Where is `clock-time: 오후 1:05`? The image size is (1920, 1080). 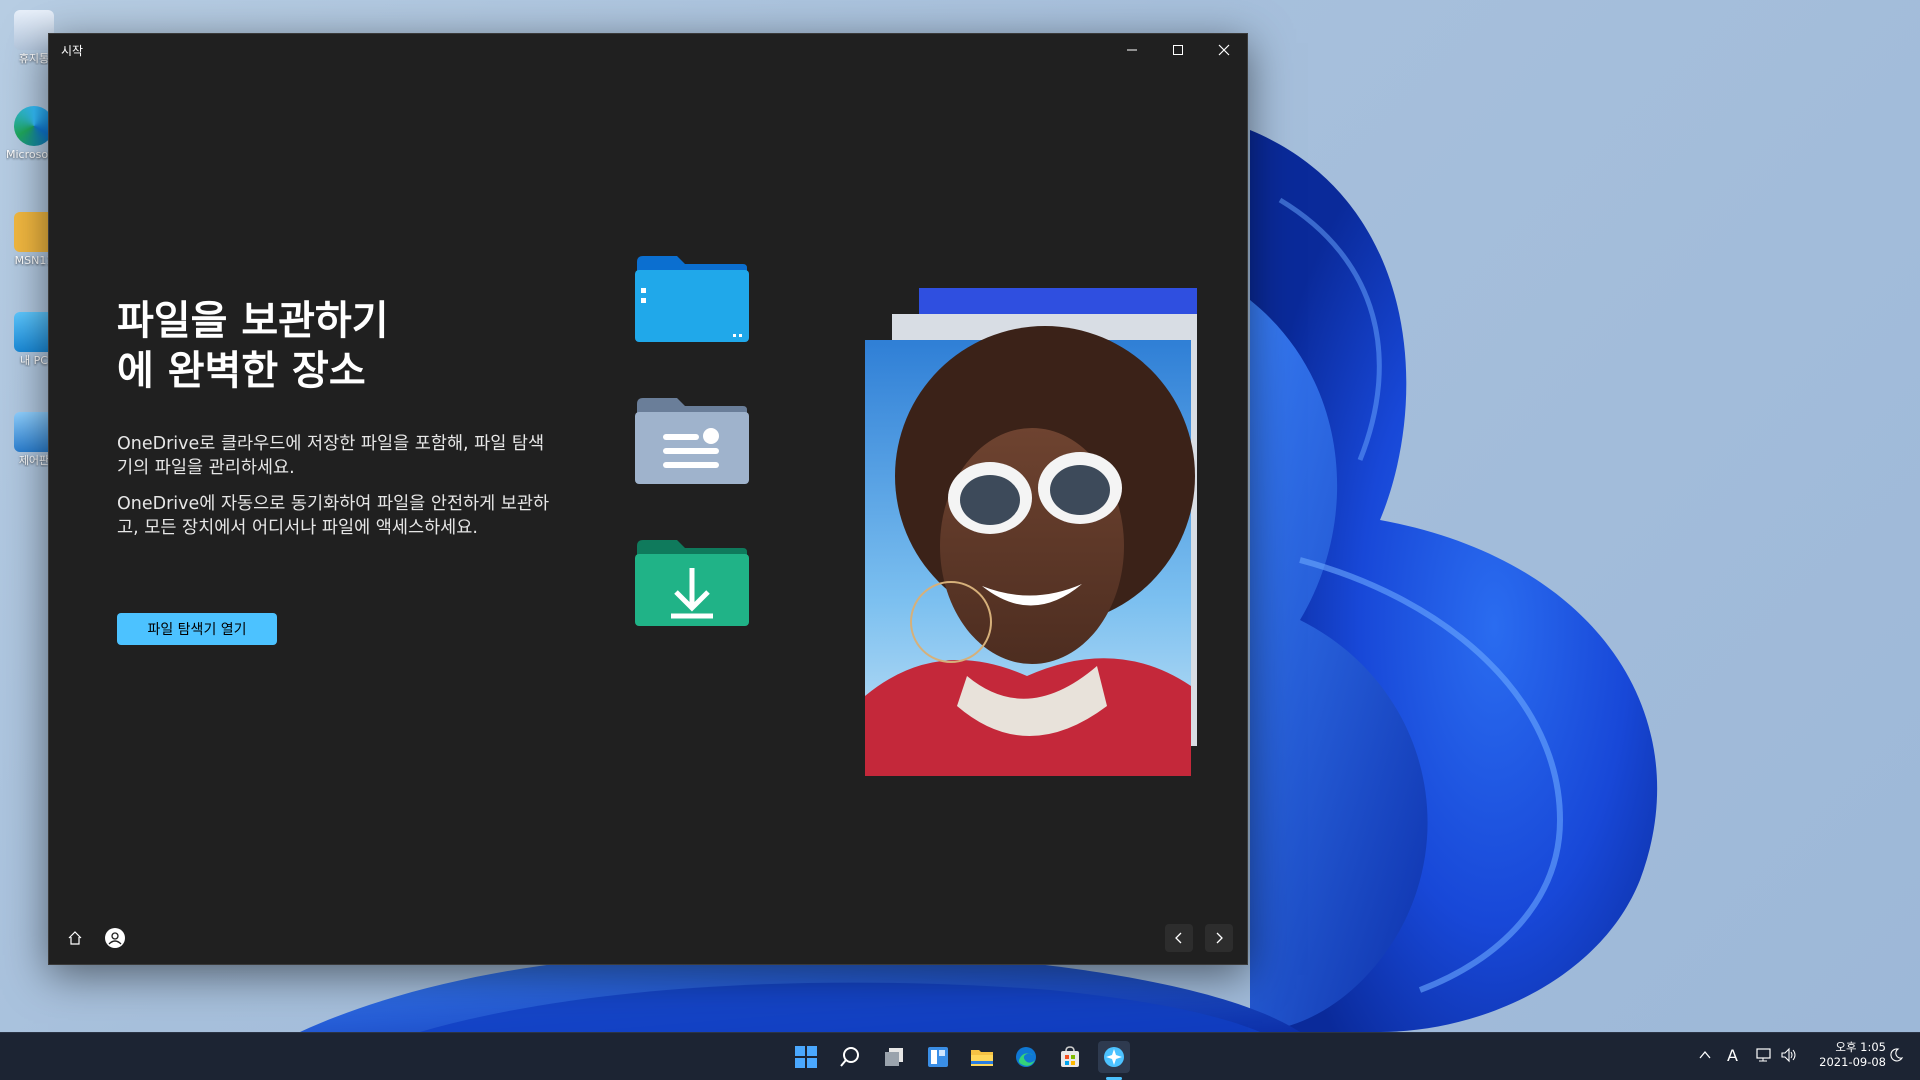
clock-time: 오후 1:05 is located at coordinates (1860, 1047).